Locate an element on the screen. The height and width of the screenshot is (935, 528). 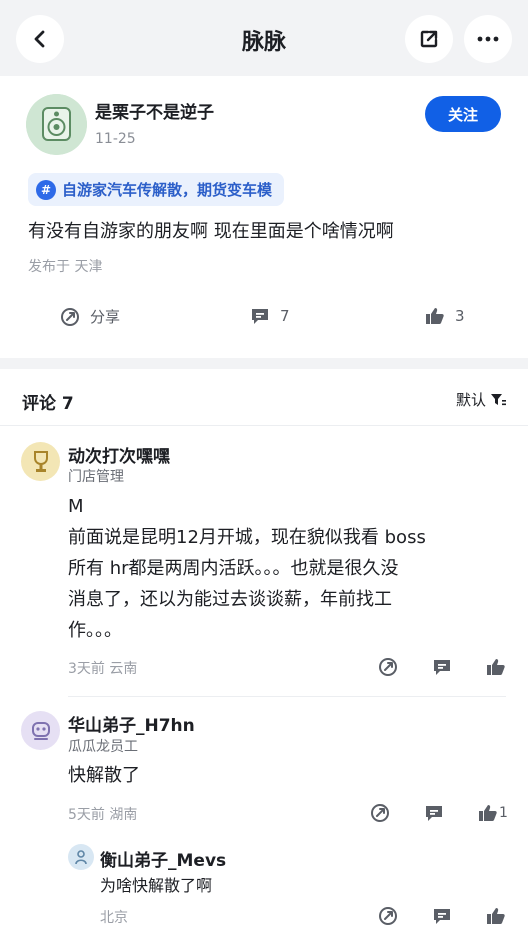
commenter-role: 瓜瓜龙员工 is located at coordinates (103, 747).